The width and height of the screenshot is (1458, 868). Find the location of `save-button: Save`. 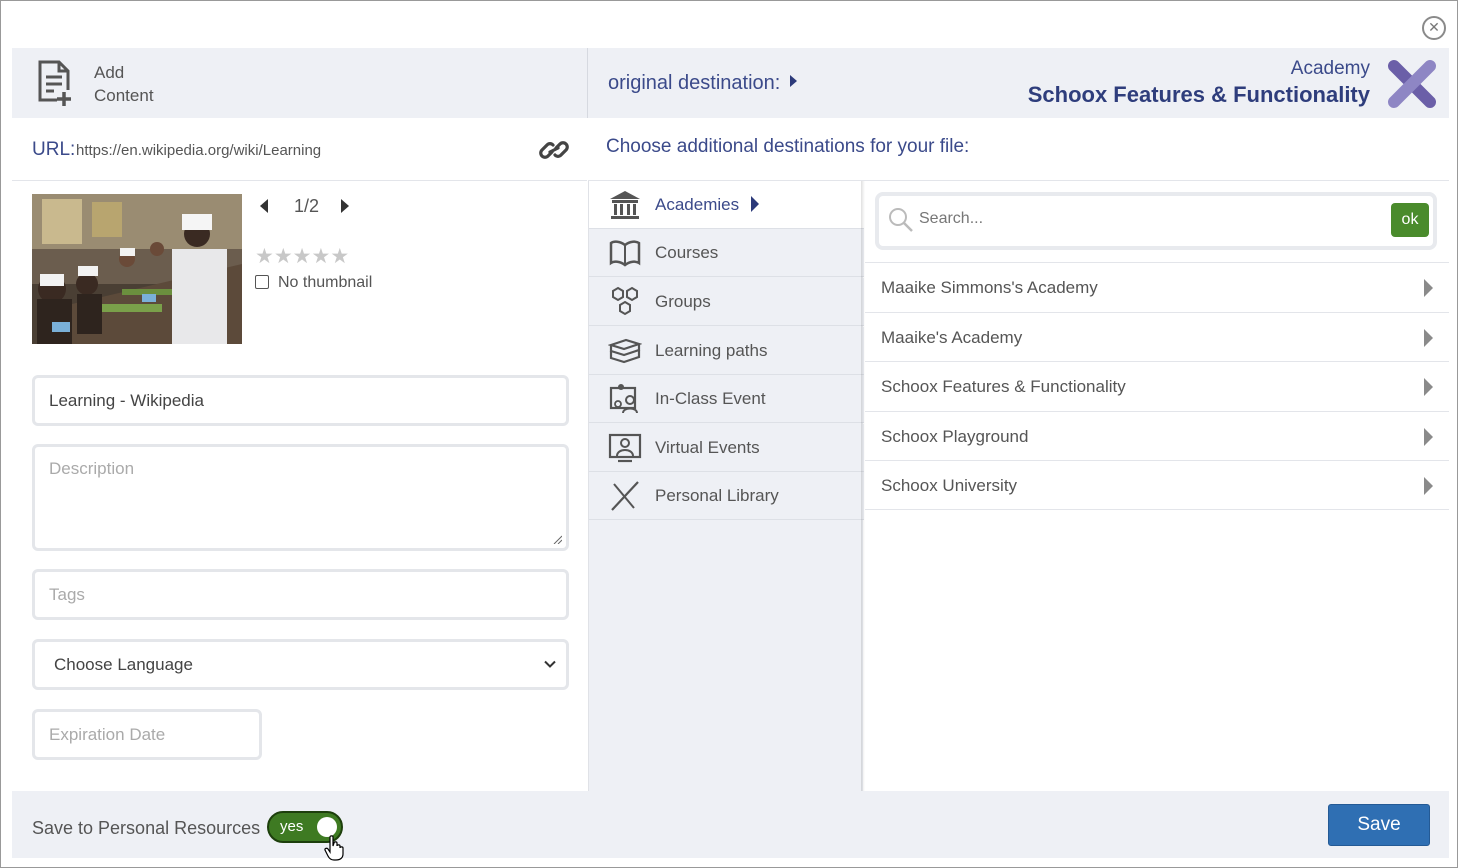

save-button: Save is located at coordinates (1379, 825).